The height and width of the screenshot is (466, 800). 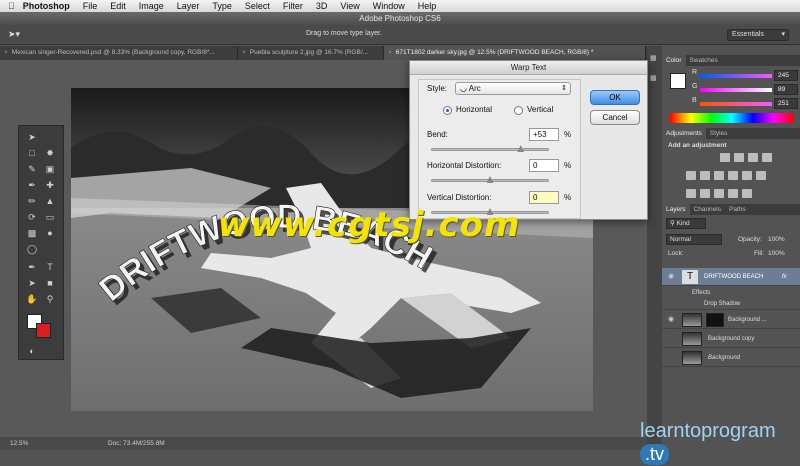 What do you see at coordinates (50, 283) in the screenshot?
I see `shape-tool-icon: ■` at bounding box center [50, 283].